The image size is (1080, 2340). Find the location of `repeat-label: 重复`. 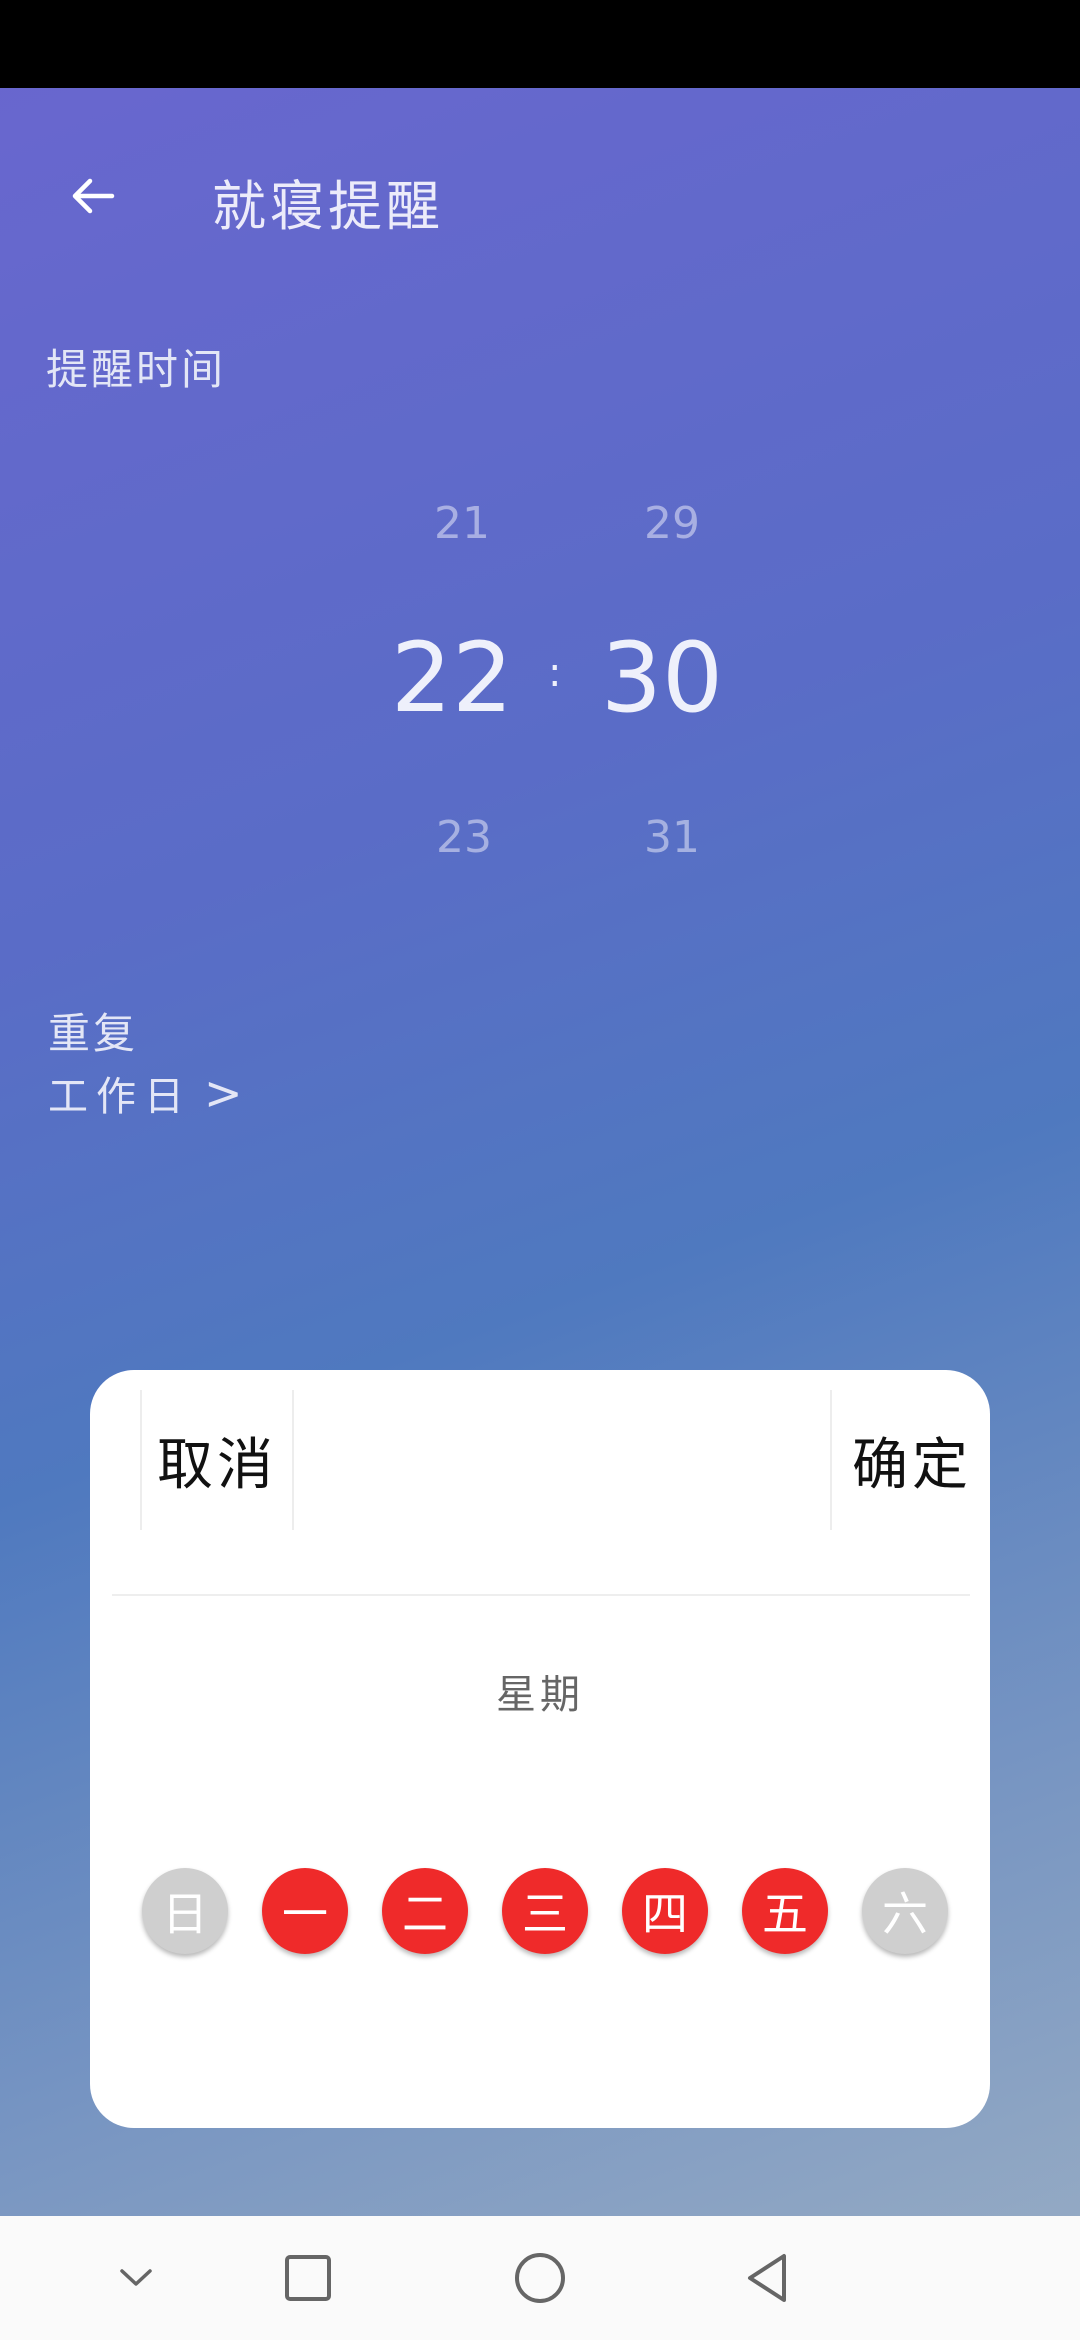

repeat-label: 重复 is located at coordinates (93, 1033).